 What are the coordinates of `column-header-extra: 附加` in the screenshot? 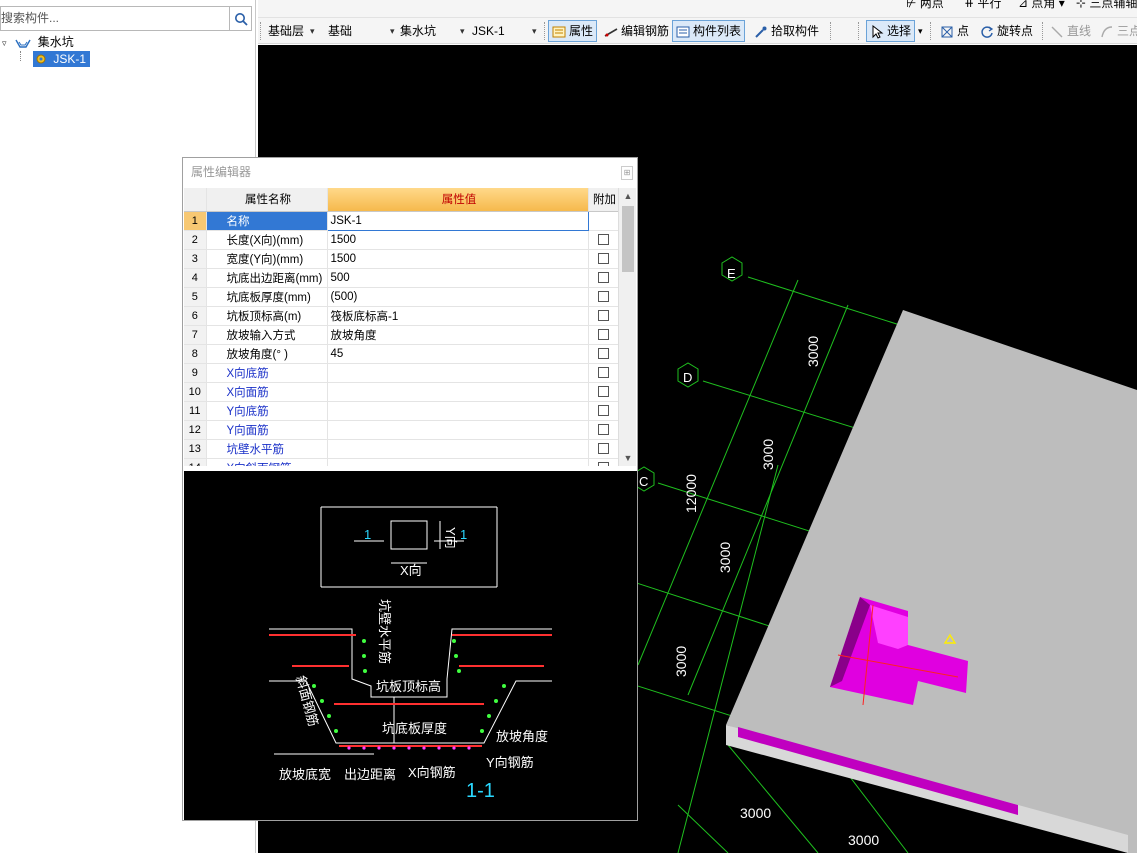 It's located at (603, 200).